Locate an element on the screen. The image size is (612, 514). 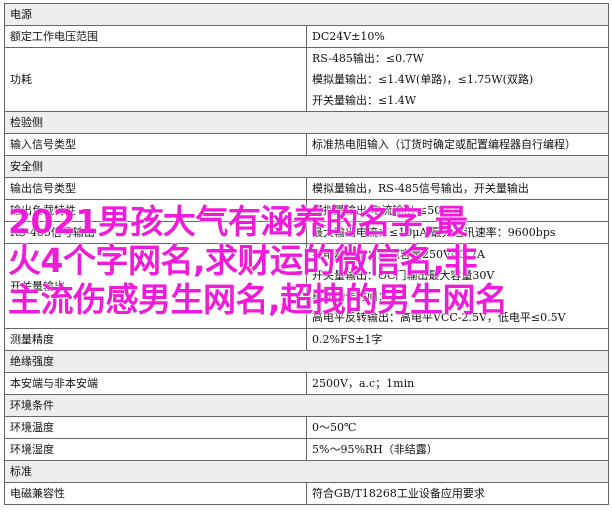
section-header: 安全侧 is located at coordinates (306, 166).